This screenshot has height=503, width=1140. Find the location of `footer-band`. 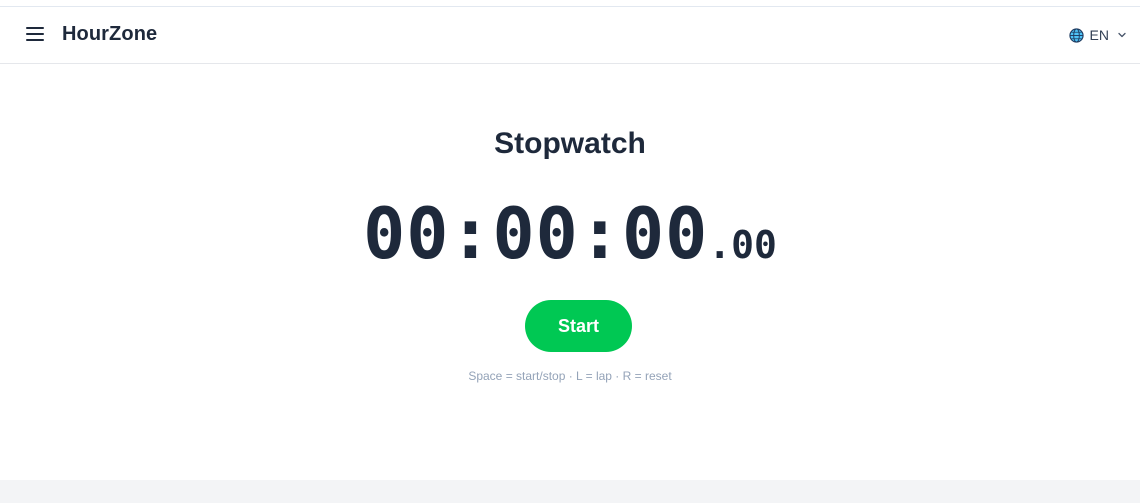

footer-band is located at coordinates (570, 491).